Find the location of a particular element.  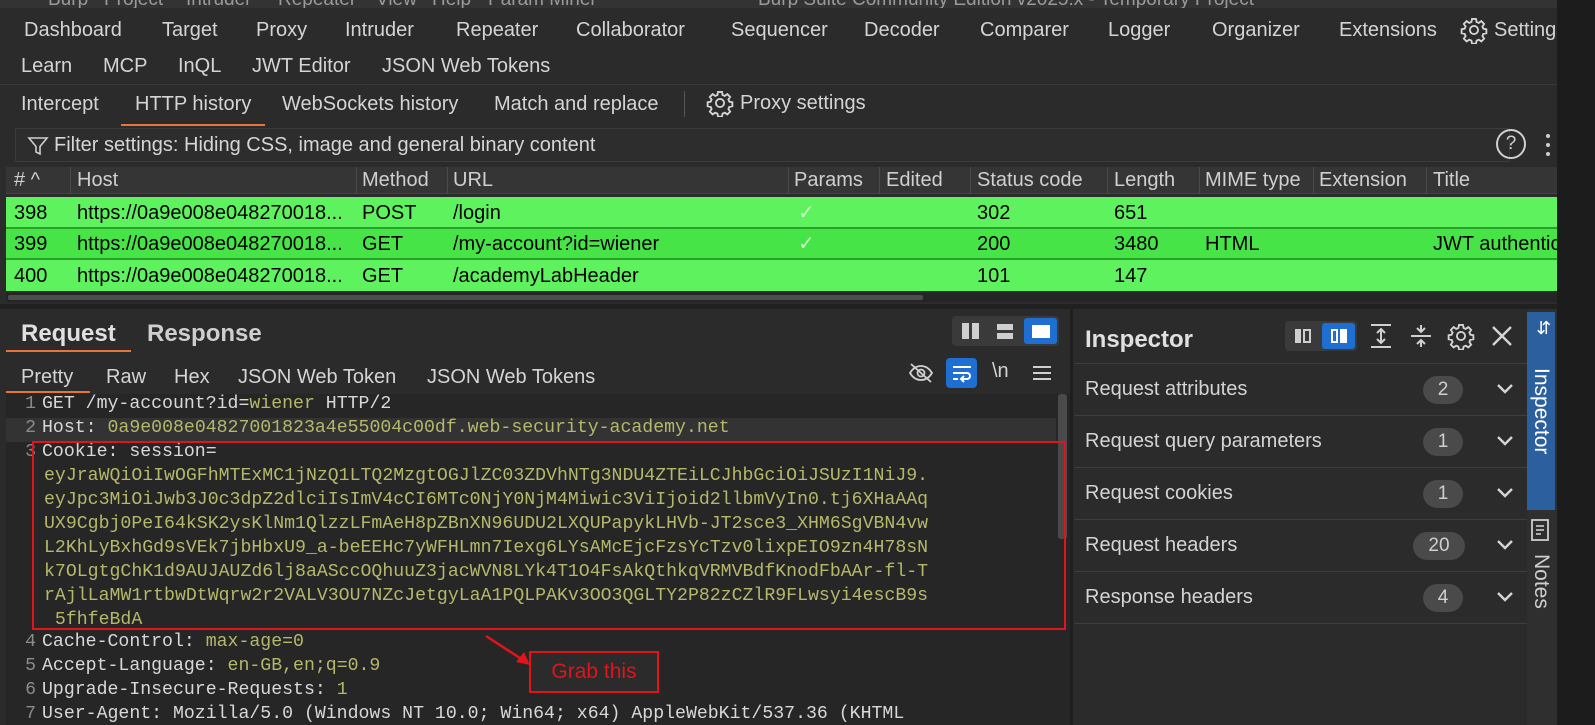

col-header-number: # ^ is located at coordinates (27, 180).